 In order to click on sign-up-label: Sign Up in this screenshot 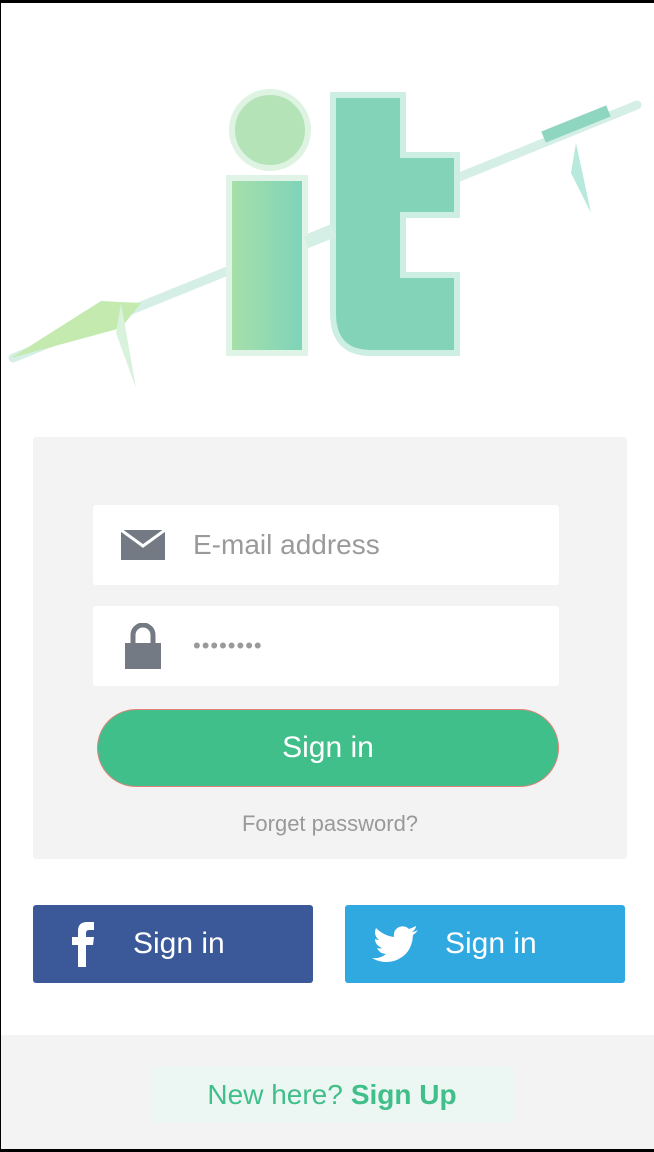, I will do `click(403, 1094)`.